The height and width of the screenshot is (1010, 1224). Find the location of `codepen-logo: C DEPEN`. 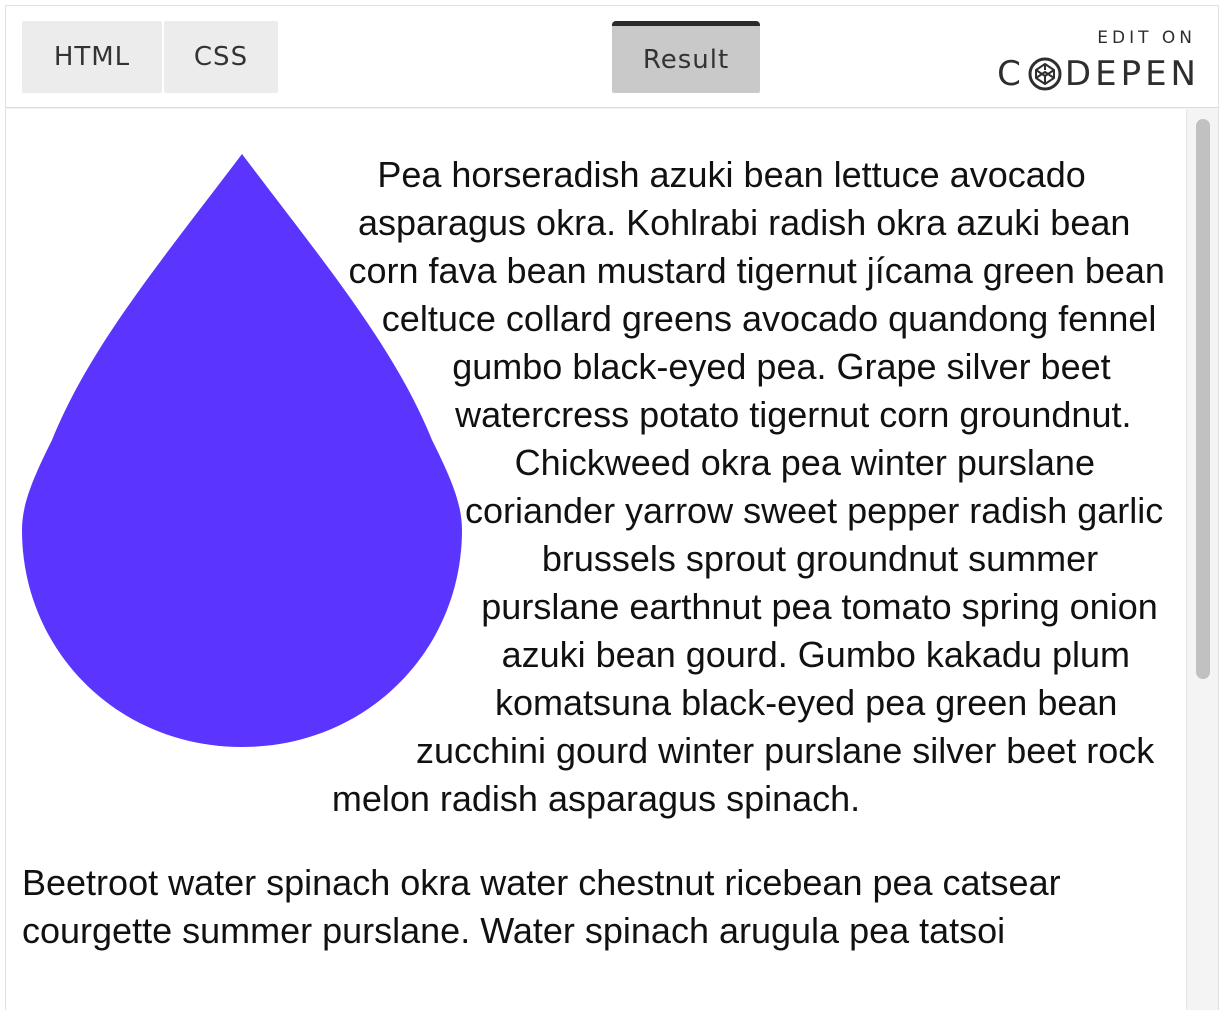

codepen-logo: C DEPEN is located at coordinates (1098, 74).